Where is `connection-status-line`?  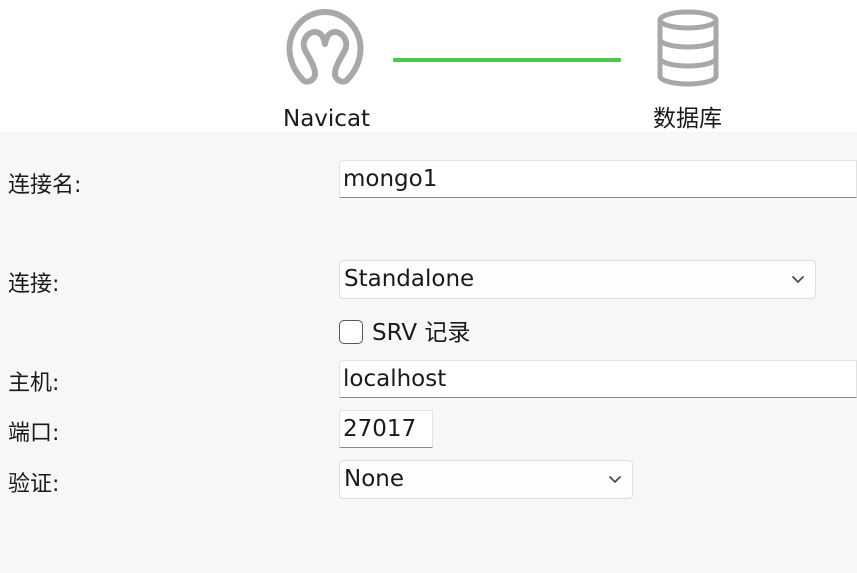 connection-status-line is located at coordinates (507, 60).